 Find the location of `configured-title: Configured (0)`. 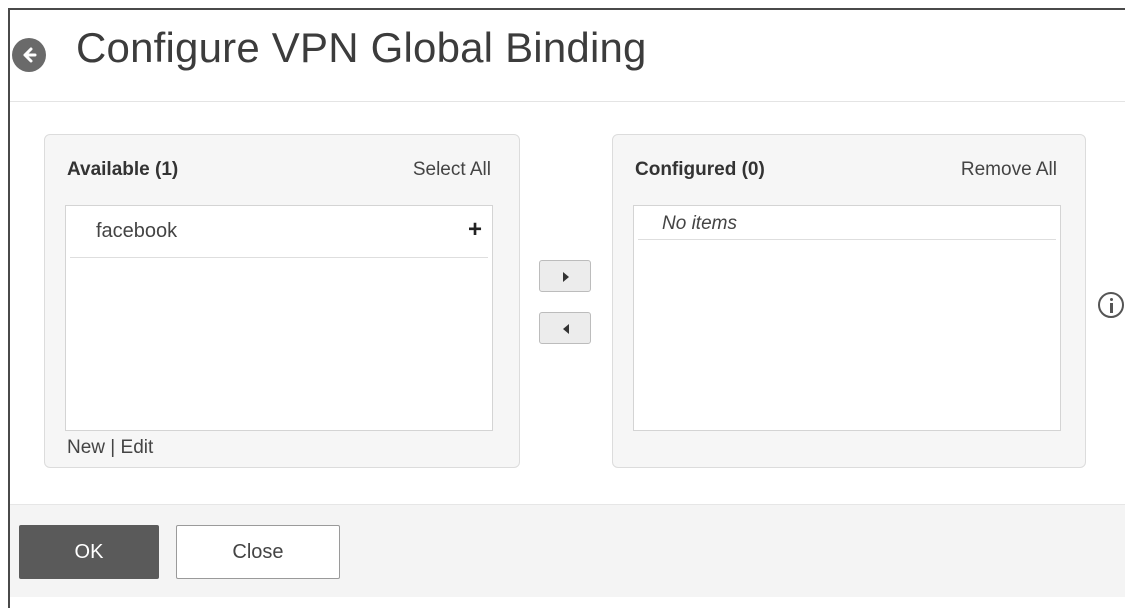

configured-title: Configured (0) is located at coordinates (700, 169).